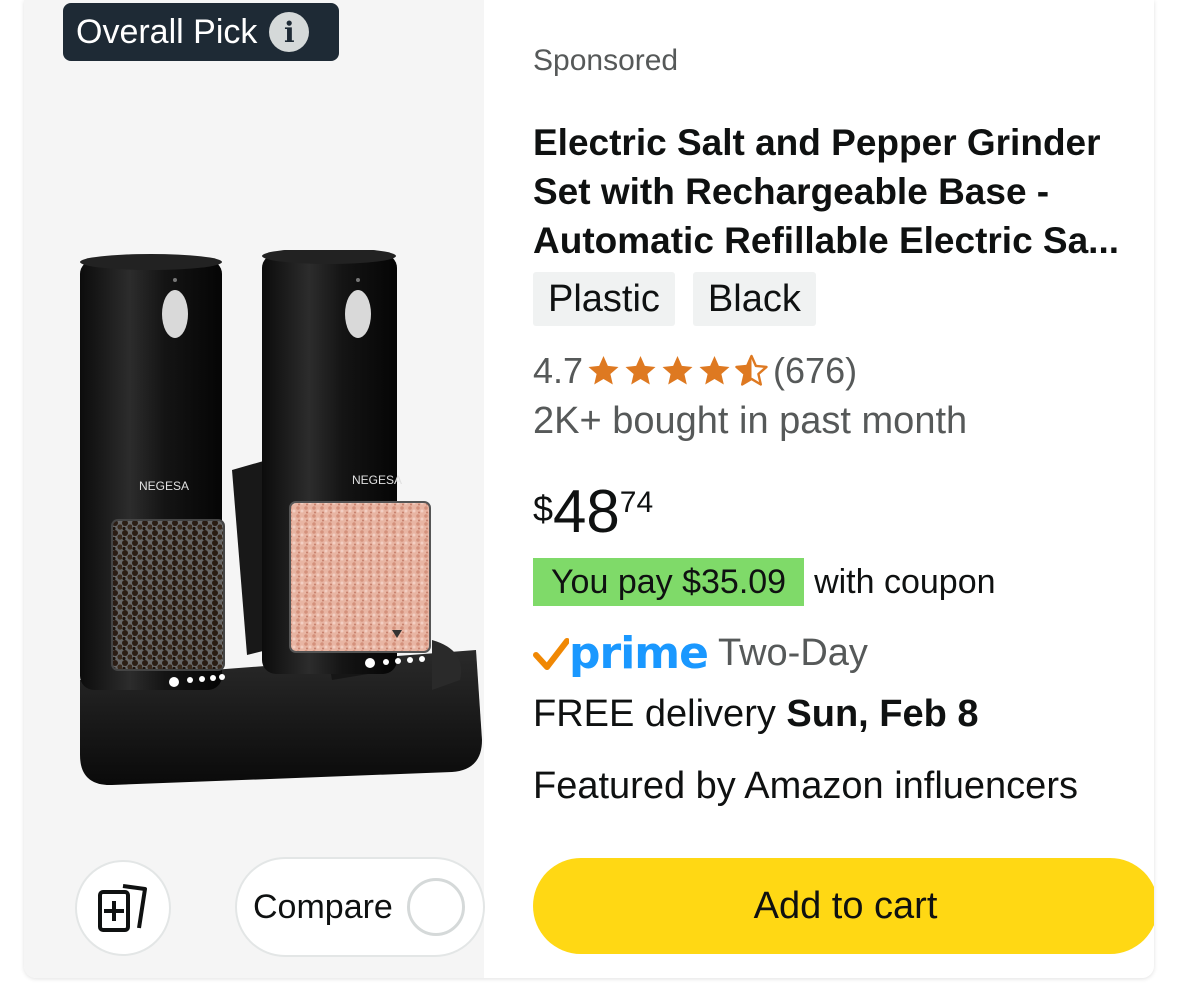 This screenshot has width=1179, height=985. What do you see at coordinates (750, 421) in the screenshot?
I see `bought-in-past-month: 2K+ bought in past month` at bounding box center [750, 421].